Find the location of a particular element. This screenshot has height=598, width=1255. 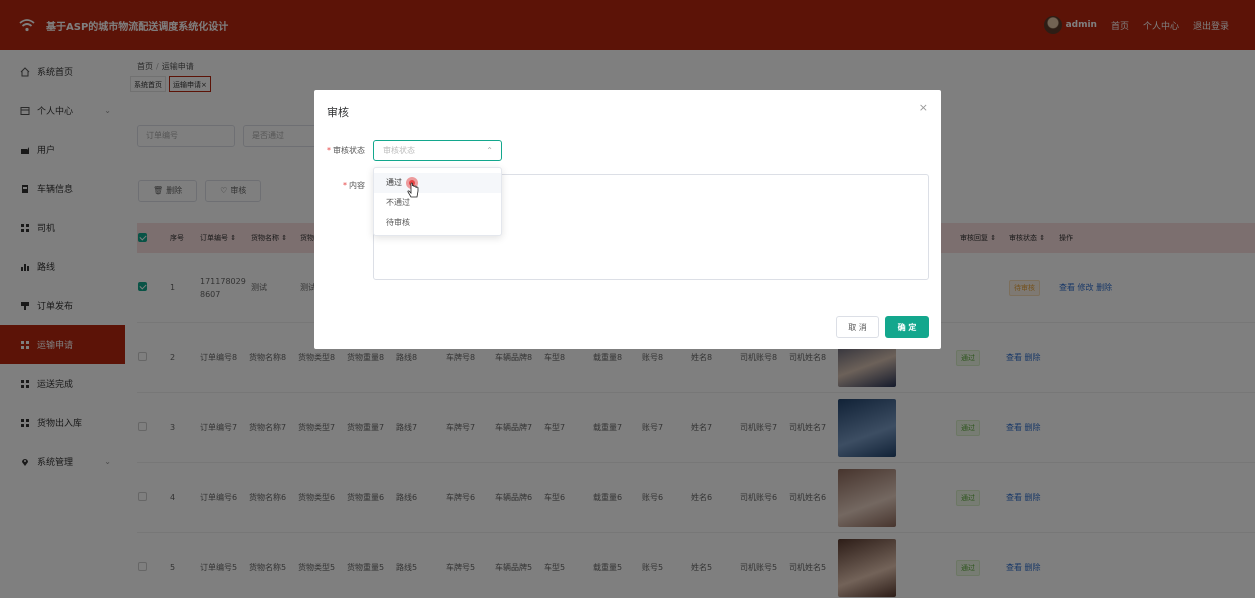

status-dropdown: 通过 不通过 待审核 is located at coordinates (437, 201).